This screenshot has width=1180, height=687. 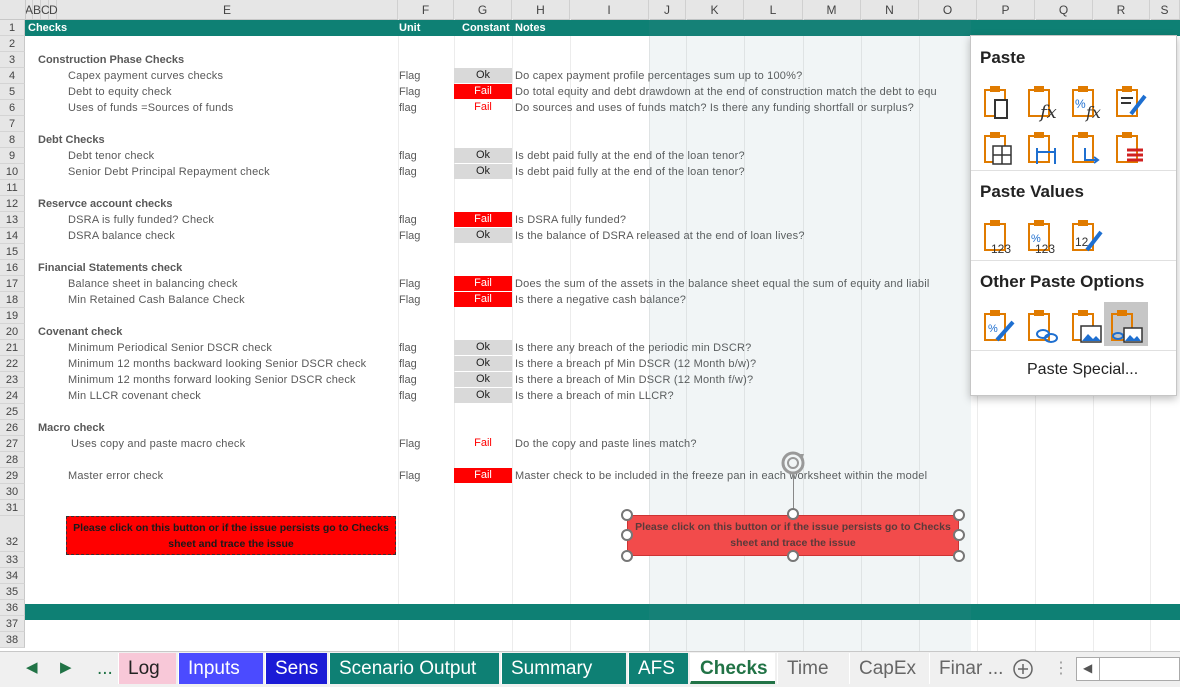 What do you see at coordinates (1121, 9) in the screenshot?
I see `column-header-r: R` at bounding box center [1121, 9].